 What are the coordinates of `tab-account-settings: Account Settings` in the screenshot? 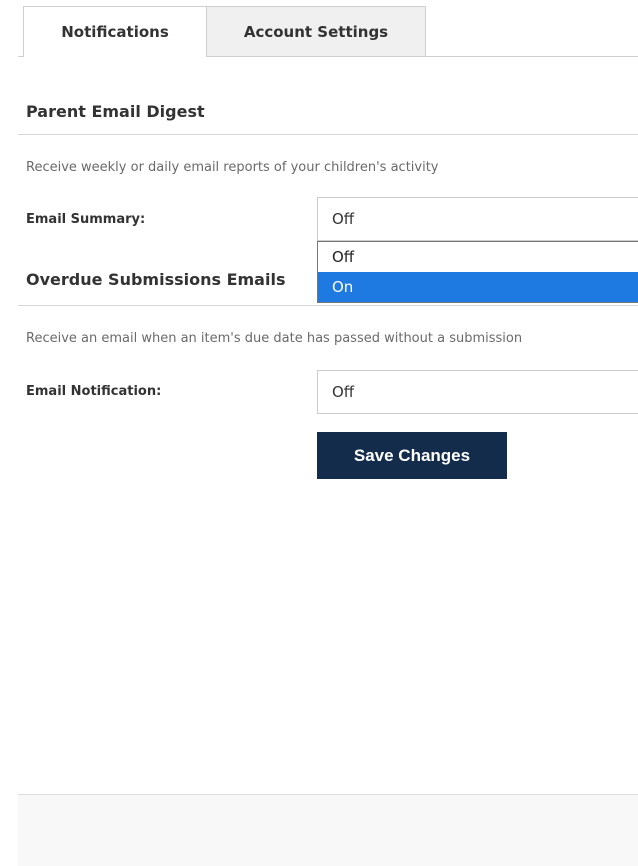 It's located at (316, 31).